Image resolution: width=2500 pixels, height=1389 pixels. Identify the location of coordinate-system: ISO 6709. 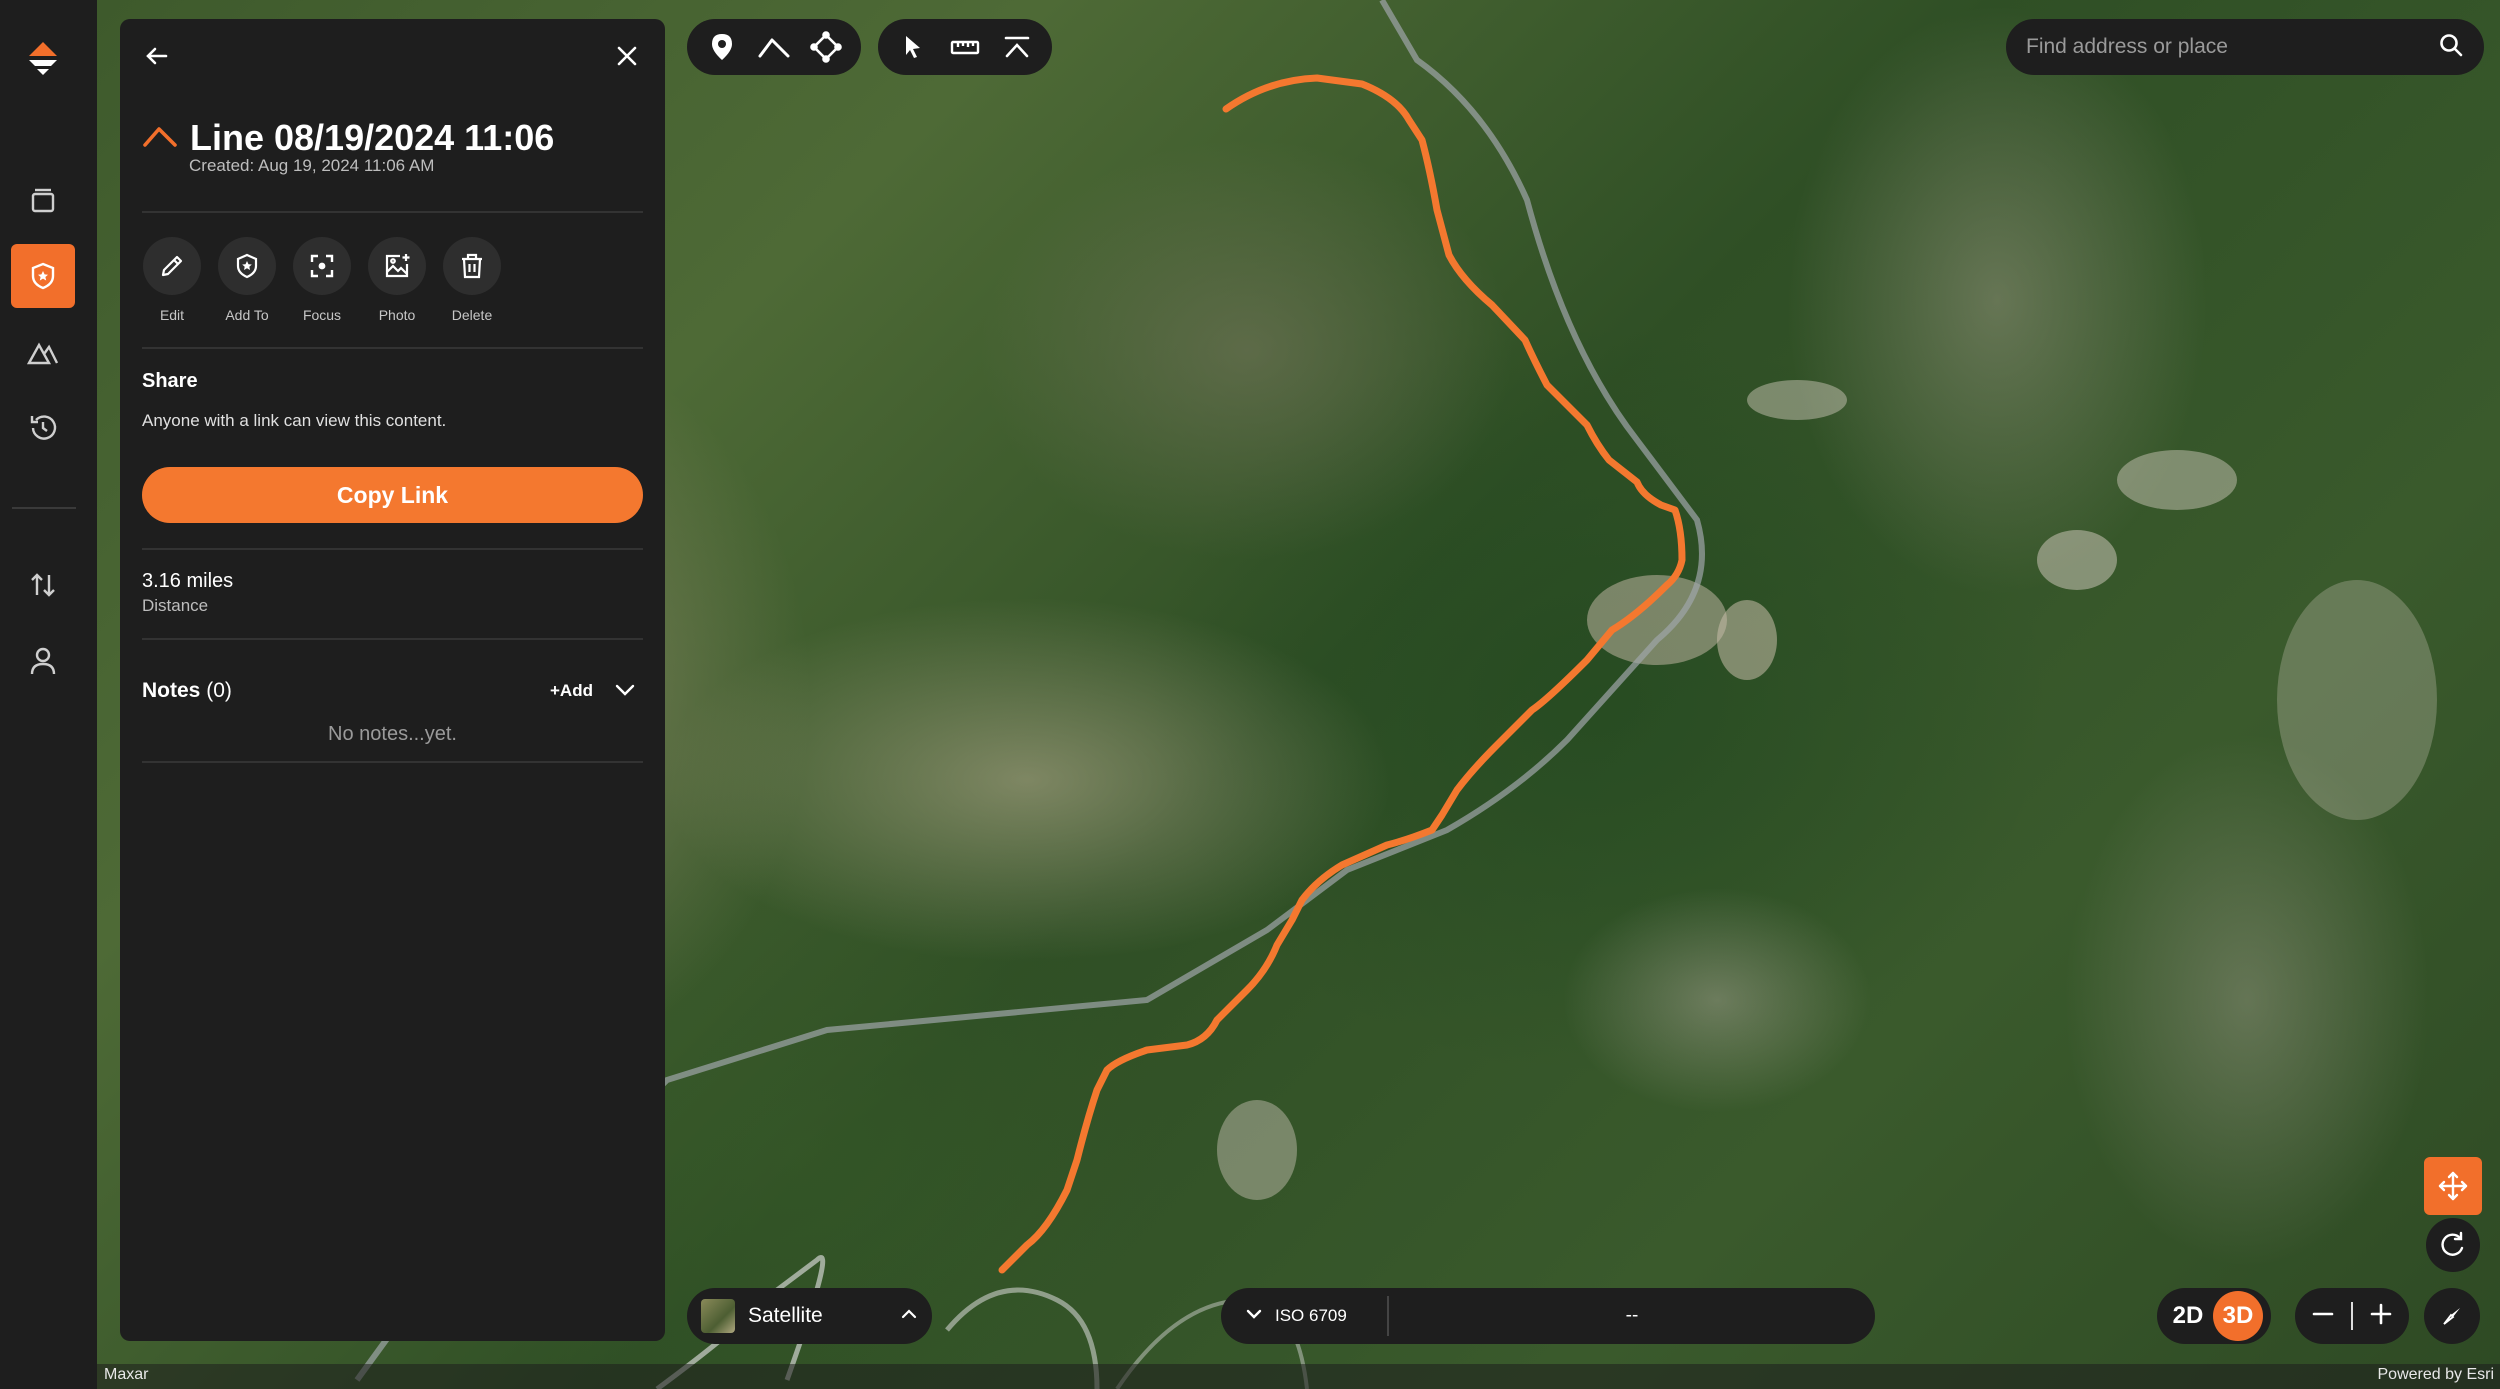
(1325, 1316).